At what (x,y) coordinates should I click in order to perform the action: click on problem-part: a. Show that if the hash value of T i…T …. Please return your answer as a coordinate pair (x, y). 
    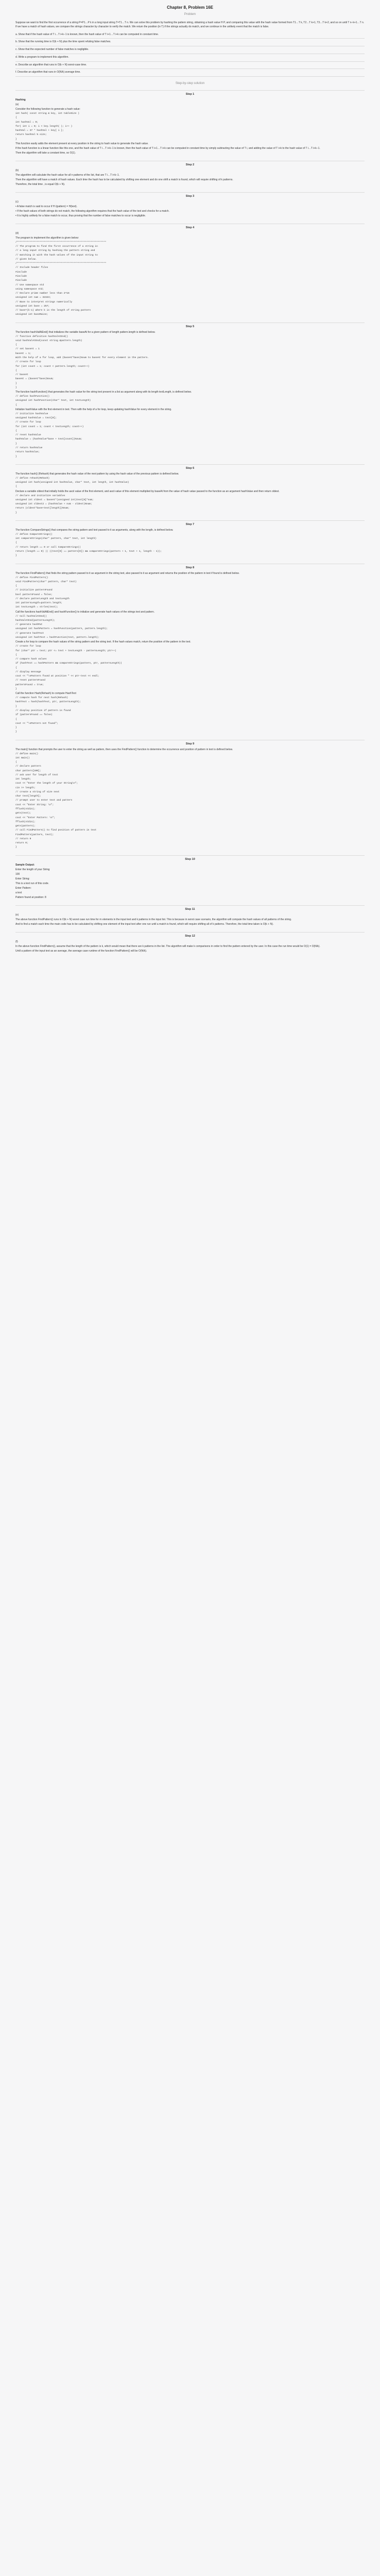
    Looking at the image, I should click on (190, 35).